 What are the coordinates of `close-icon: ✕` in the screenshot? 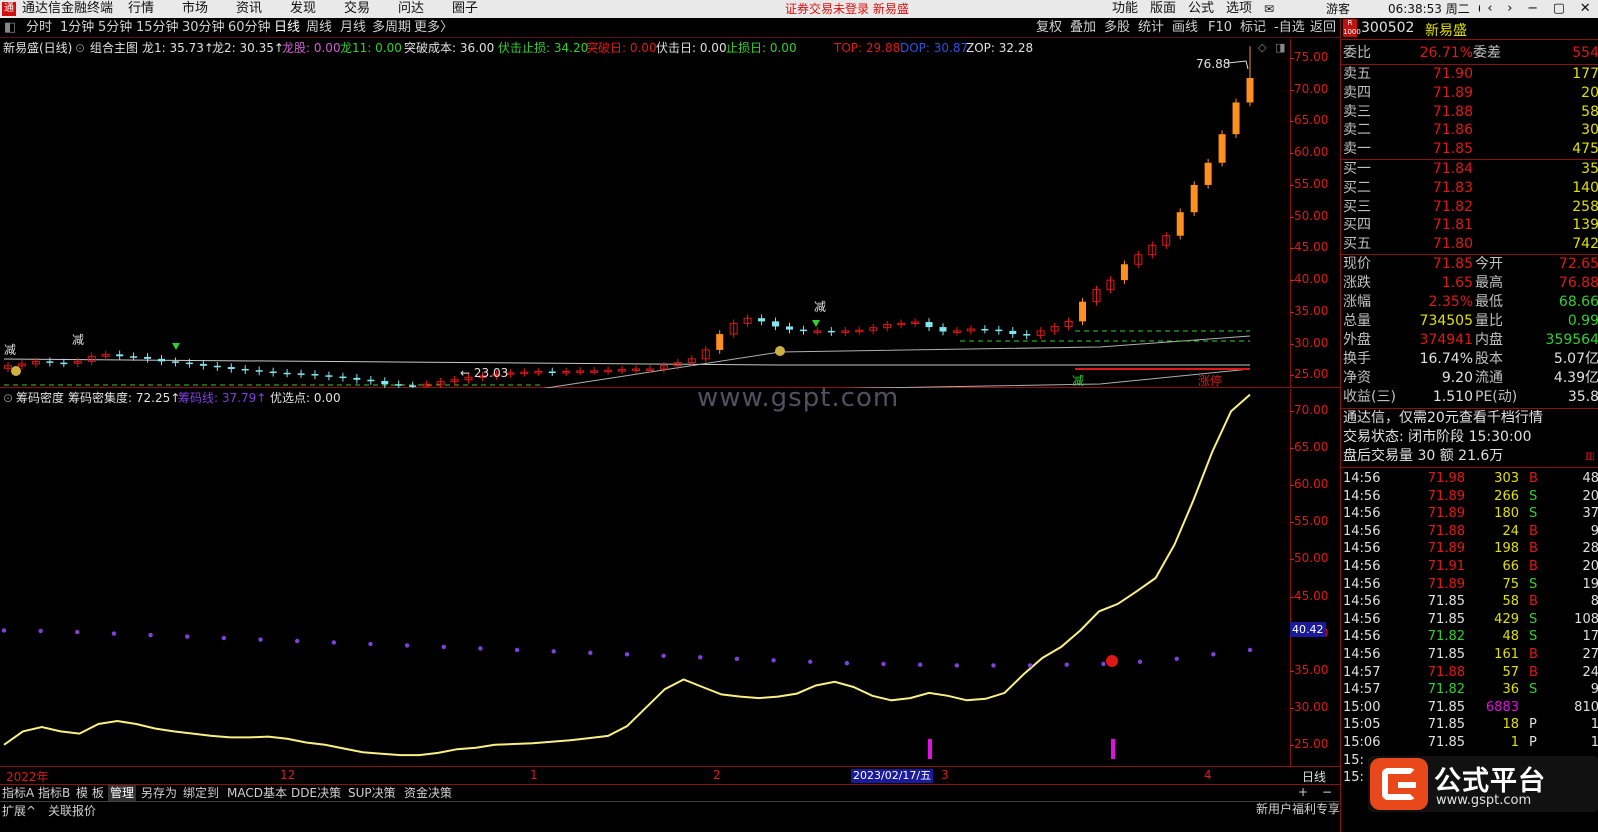 It's located at (1585, 9).